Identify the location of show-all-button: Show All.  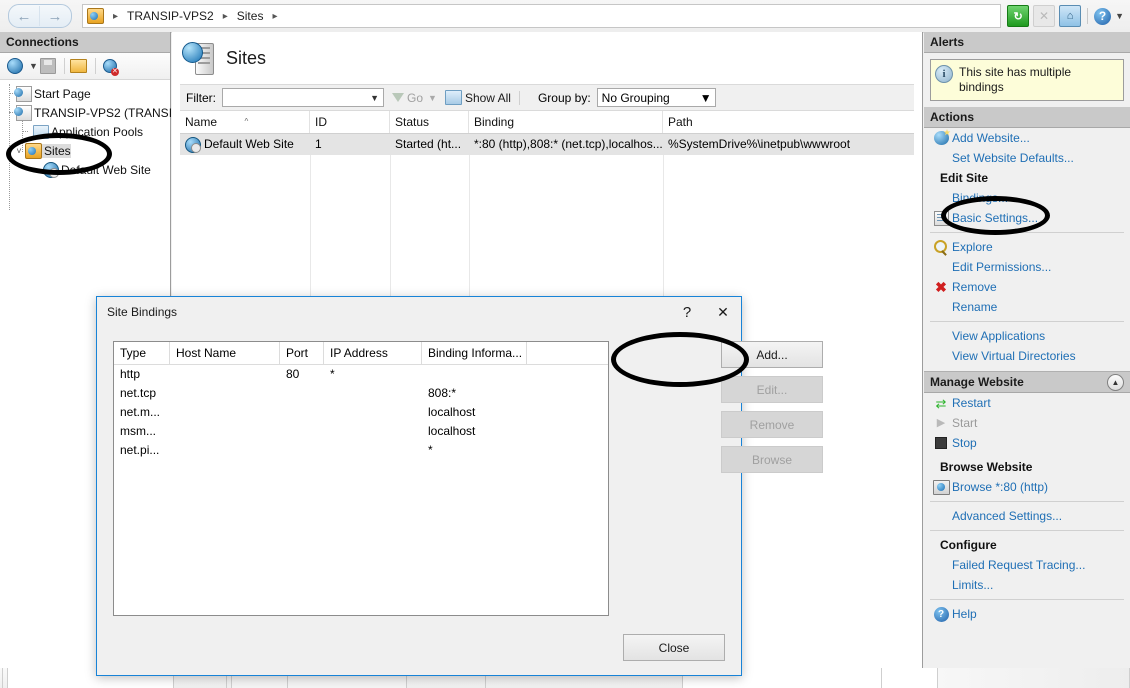
(477, 97).